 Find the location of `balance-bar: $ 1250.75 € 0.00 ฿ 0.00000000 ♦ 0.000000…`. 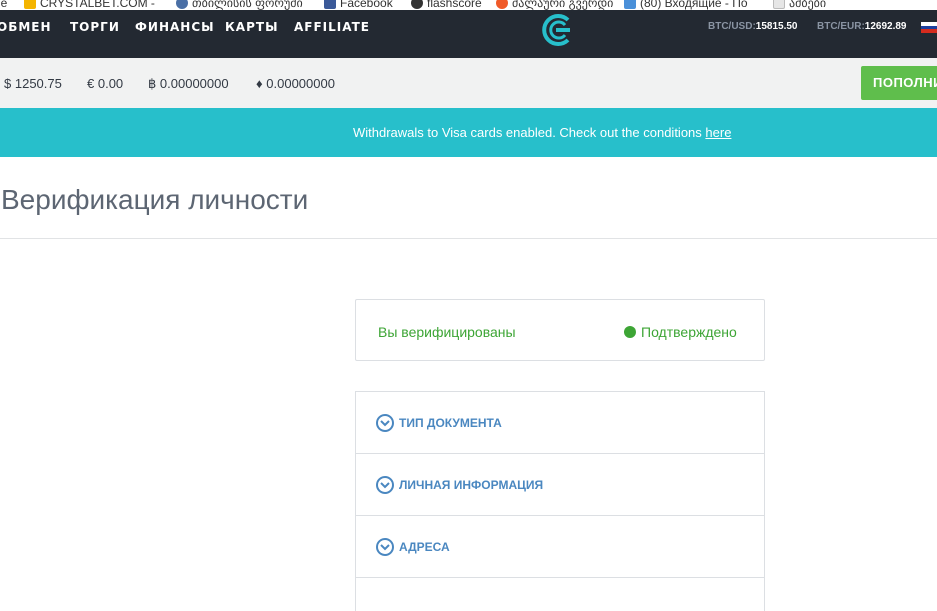

balance-bar: $ 1250.75 € 0.00 ฿ 0.00000000 ♦ 0.000000… is located at coordinates (468, 83).